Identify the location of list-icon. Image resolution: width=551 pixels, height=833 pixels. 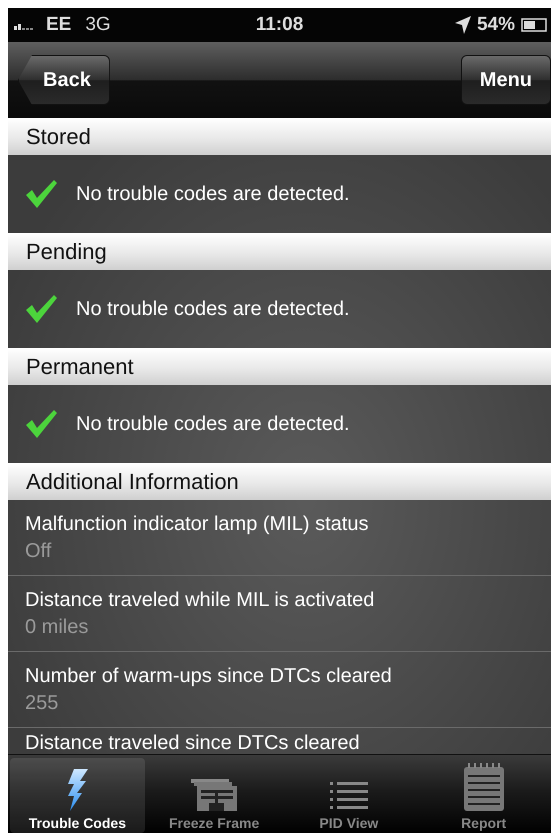
(349, 796).